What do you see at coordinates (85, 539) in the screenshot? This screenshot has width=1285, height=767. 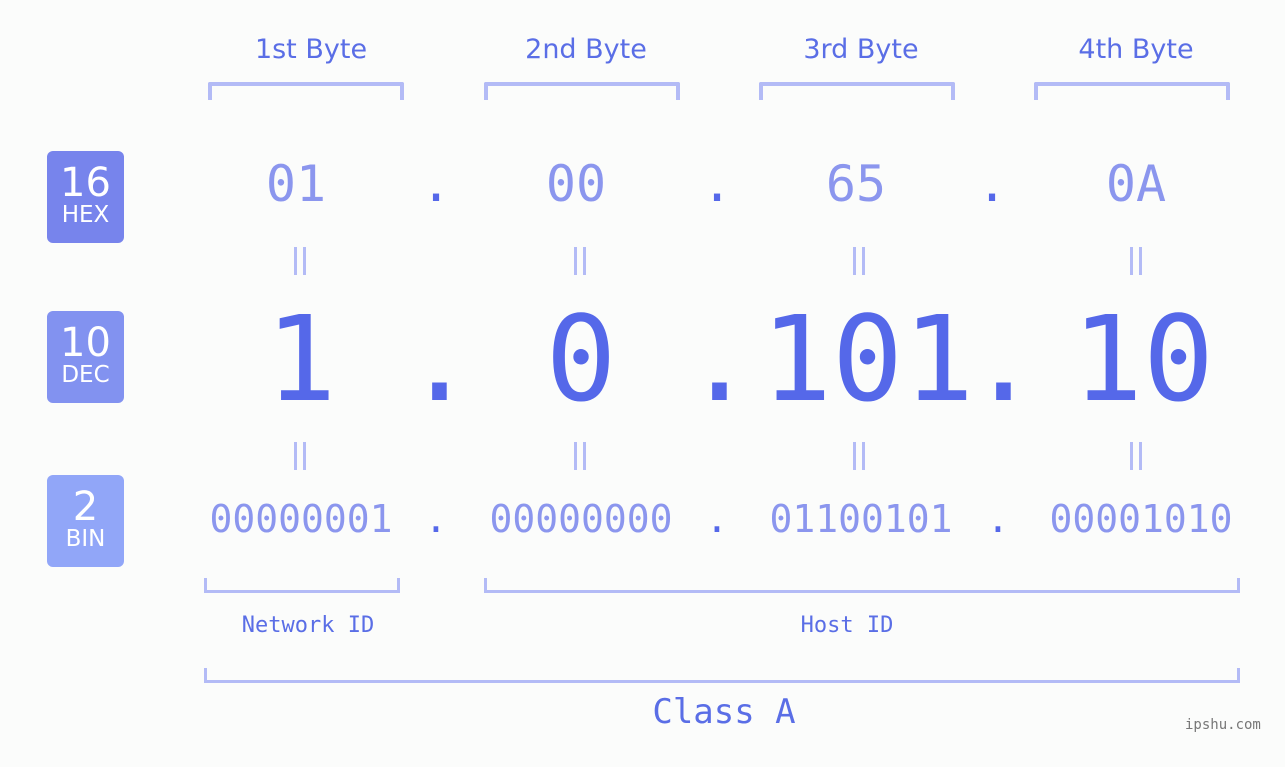 I see `bin-label: BIN` at bounding box center [85, 539].